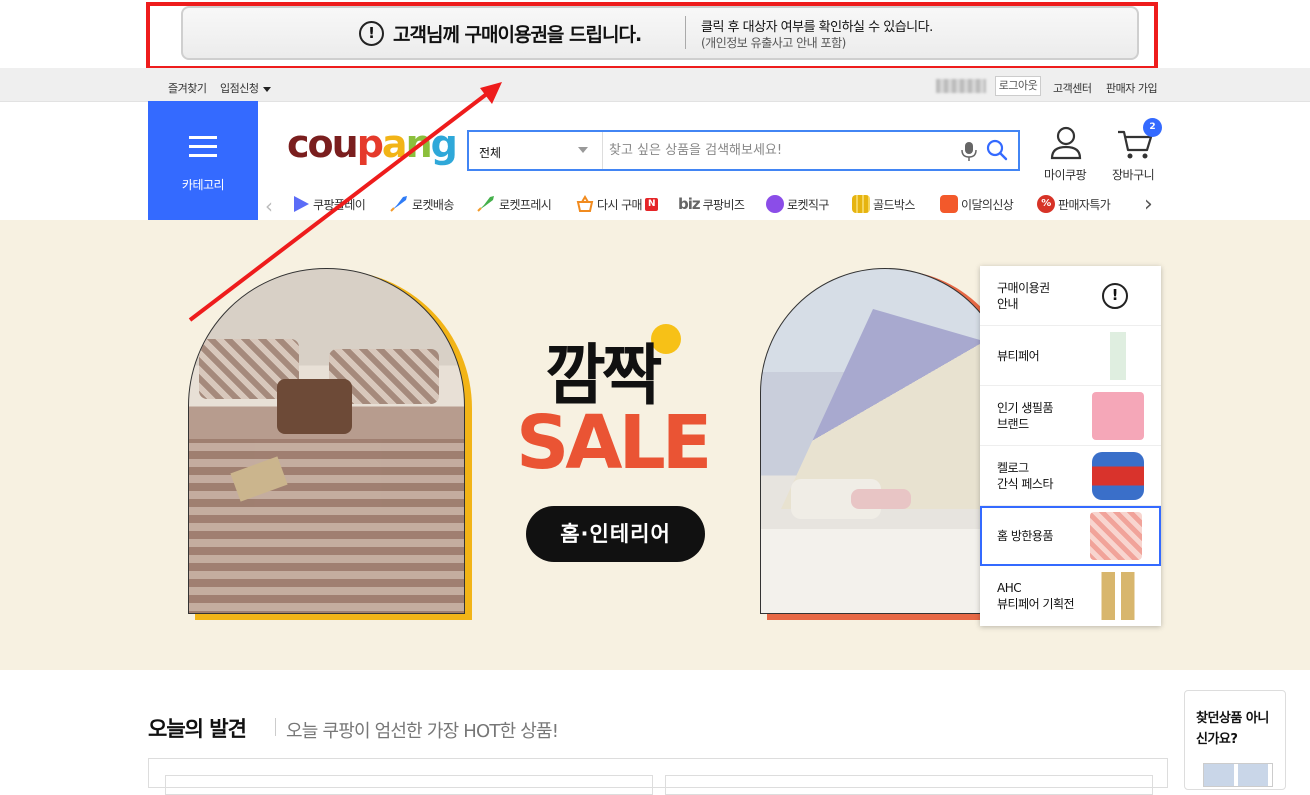  What do you see at coordinates (301, 204) in the screenshot?
I see `play-icon` at bounding box center [301, 204].